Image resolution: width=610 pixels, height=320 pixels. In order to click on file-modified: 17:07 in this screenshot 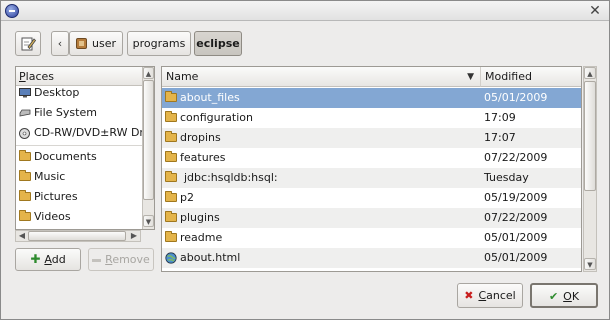, I will do `click(500, 137)`.